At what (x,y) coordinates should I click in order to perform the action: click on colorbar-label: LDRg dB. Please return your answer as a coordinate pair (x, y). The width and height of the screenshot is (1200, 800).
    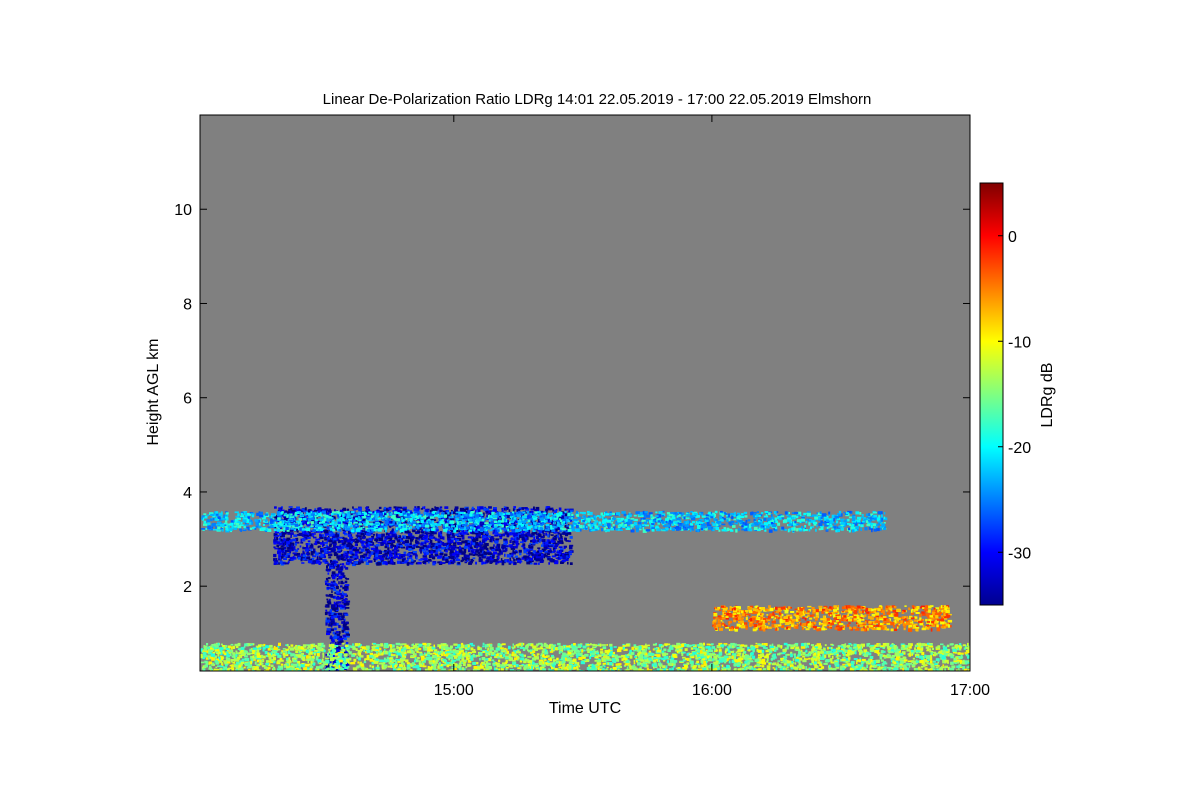
    Looking at the image, I should click on (1047, 395).